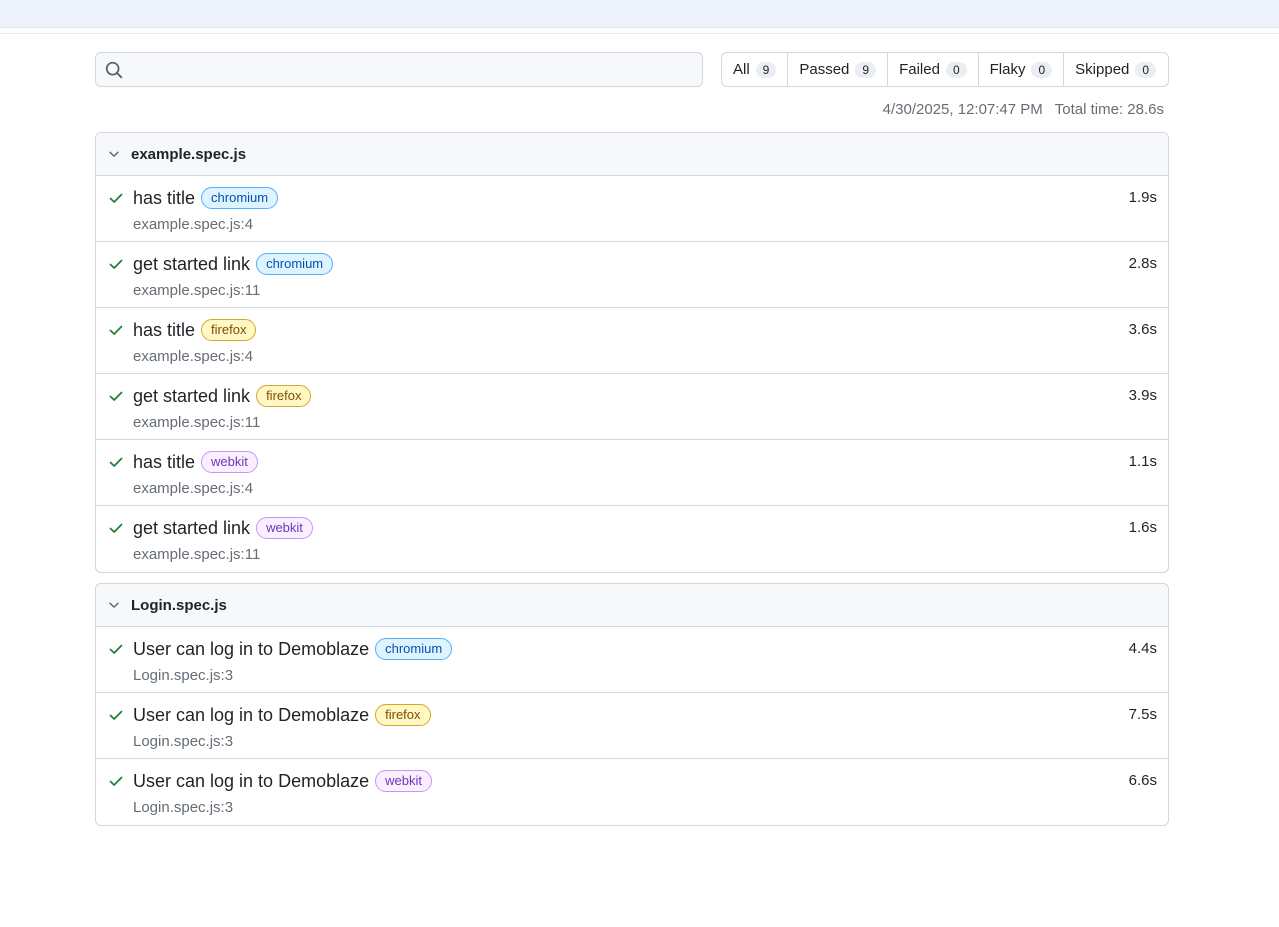  What do you see at coordinates (919, 69) in the screenshot?
I see `filter-label: Failed` at bounding box center [919, 69].